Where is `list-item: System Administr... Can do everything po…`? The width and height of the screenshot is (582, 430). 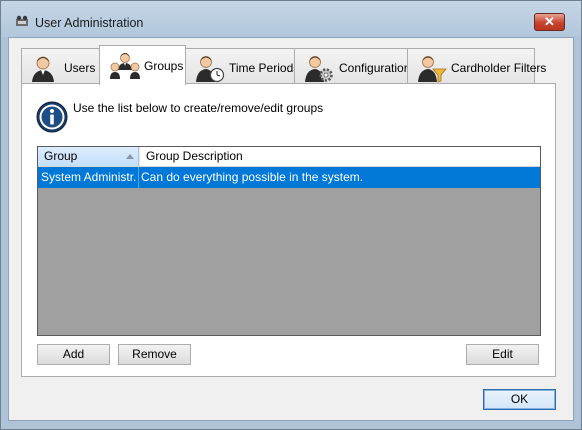
list-item: System Administr... Can do everything po… is located at coordinates (289, 177).